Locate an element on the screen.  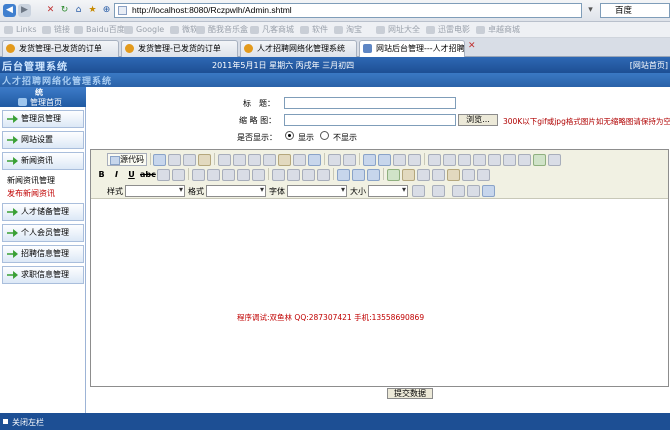
maximize-icon is located at coordinates (458, 191).